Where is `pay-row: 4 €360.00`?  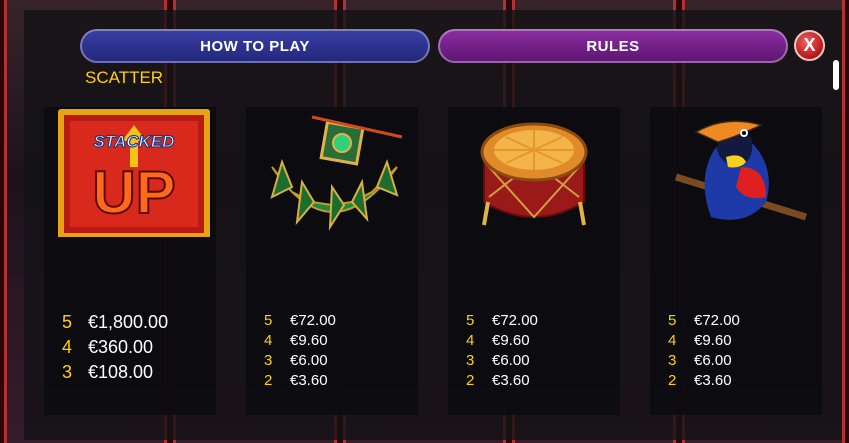 pay-row: 4 €360.00 is located at coordinates (107, 347).